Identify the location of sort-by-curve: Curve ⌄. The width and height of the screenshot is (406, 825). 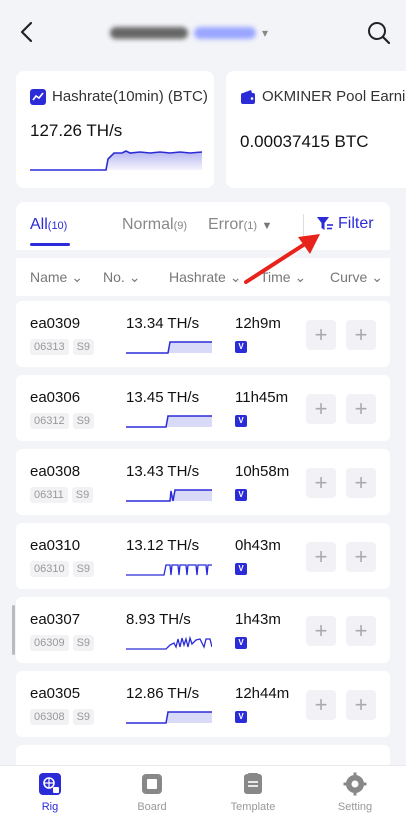
(356, 277).